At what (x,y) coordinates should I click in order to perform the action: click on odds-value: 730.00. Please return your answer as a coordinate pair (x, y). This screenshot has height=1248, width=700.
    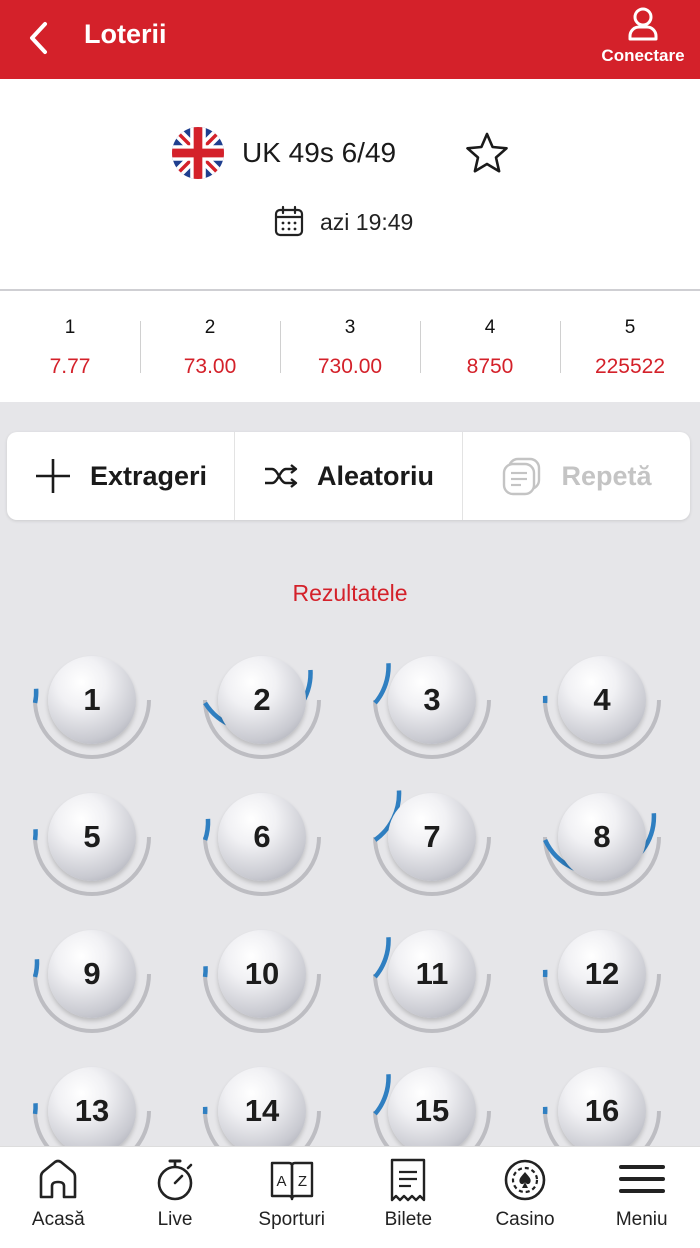
    Looking at the image, I should click on (350, 366).